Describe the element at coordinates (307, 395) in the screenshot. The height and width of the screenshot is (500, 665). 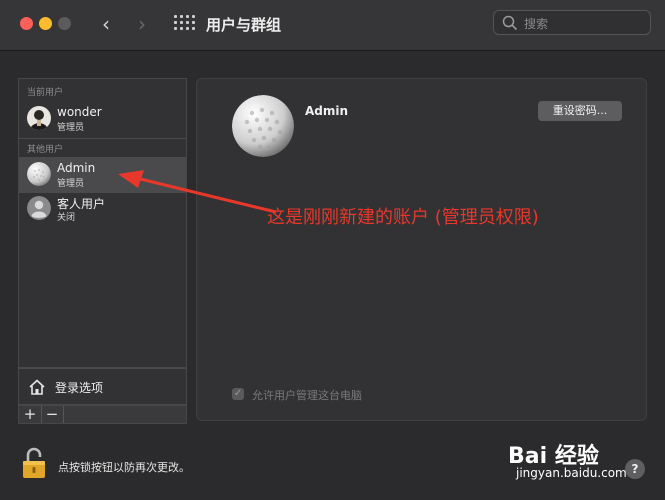
I see `allow-admin-label: 允许用户管理这台电脑` at that location.